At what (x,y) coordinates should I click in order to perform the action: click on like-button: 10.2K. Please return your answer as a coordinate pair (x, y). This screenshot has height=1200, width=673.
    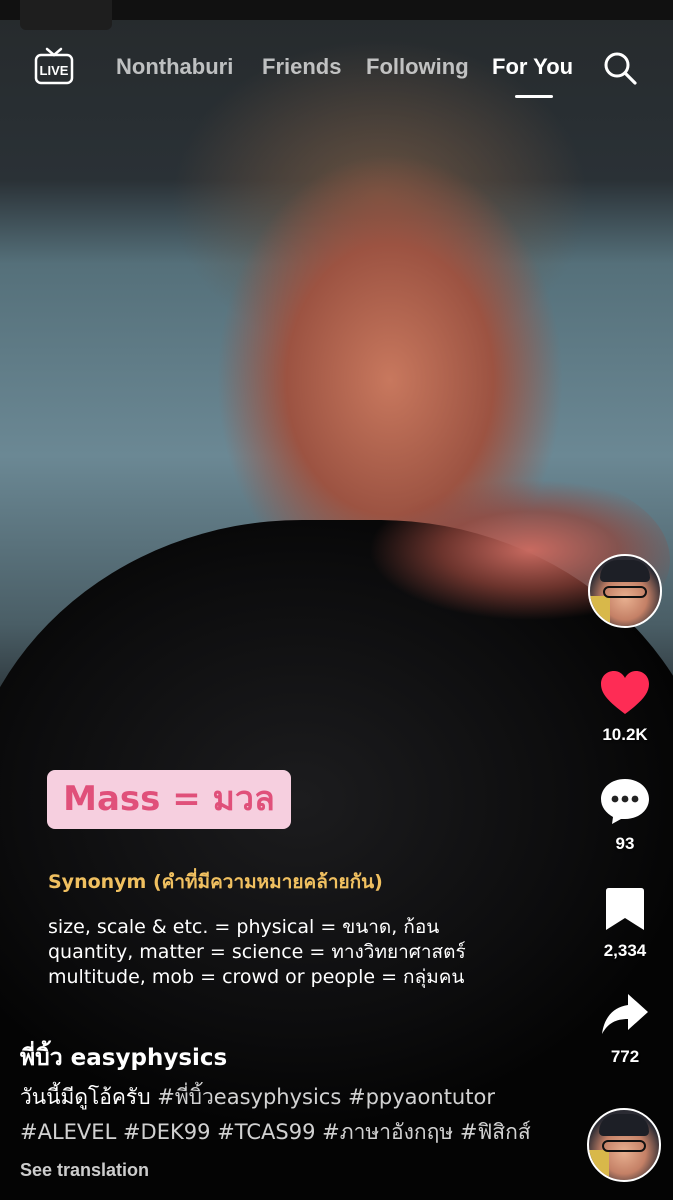
    Looking at the image, I should click on (625, 707).